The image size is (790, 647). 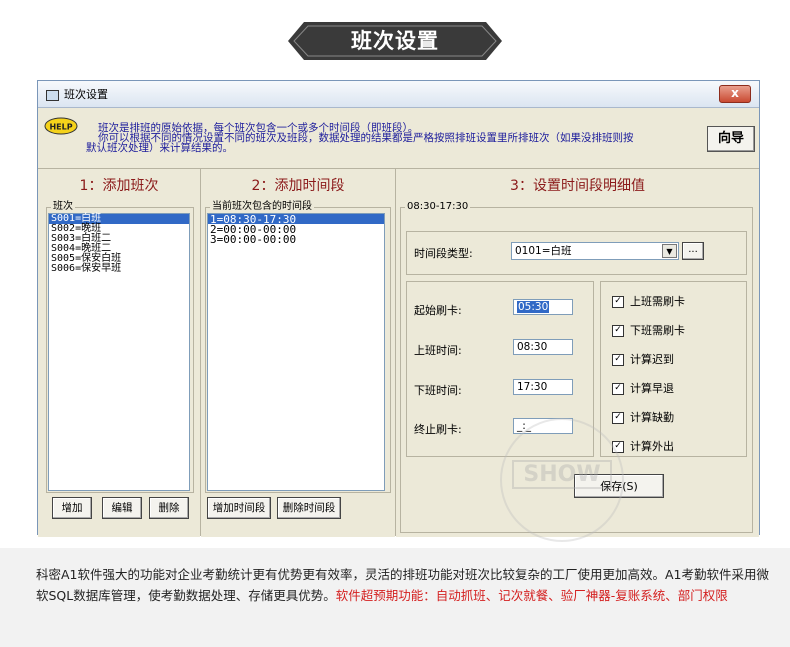 What do you see at coordinates (533, 307) in the screenshot?
I see `start-swipe-value: 05:30` at bounding box center [533, 307].